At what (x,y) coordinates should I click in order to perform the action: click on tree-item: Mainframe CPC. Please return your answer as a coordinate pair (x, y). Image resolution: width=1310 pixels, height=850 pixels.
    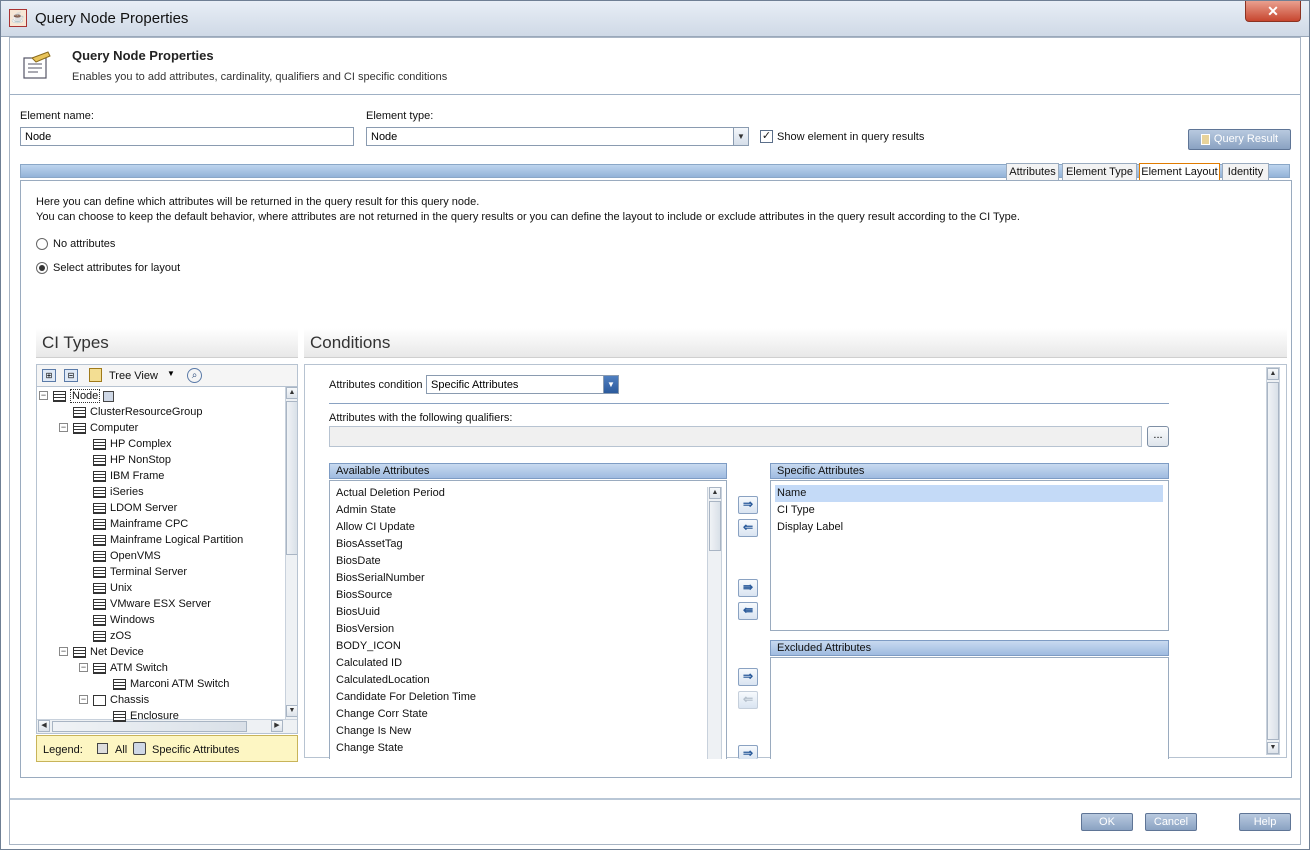
    Looking at the image, I should click on (140, 524).